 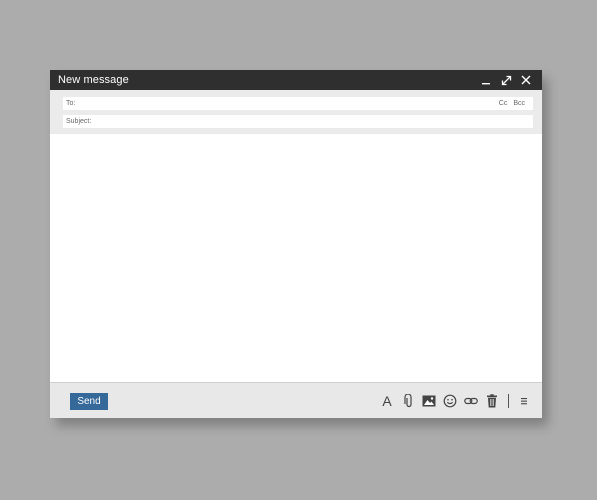 I want to click on attachment-button, so click(x=408, y=401).